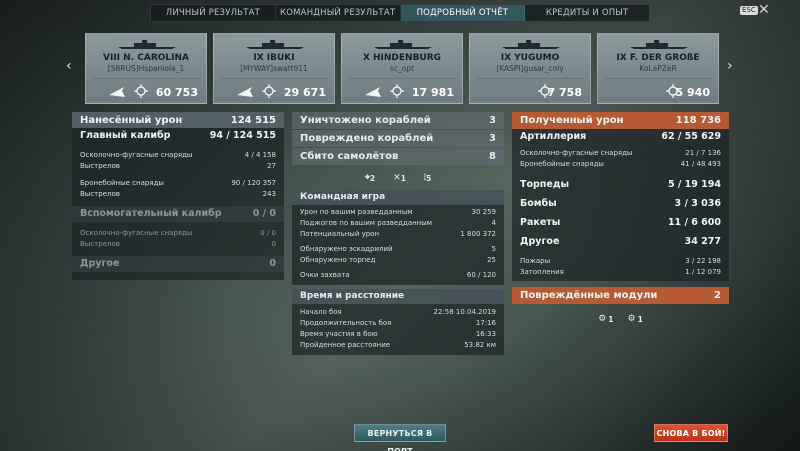  I want to click on player-name: [MYWAY]swatt911, so click(274, 68).